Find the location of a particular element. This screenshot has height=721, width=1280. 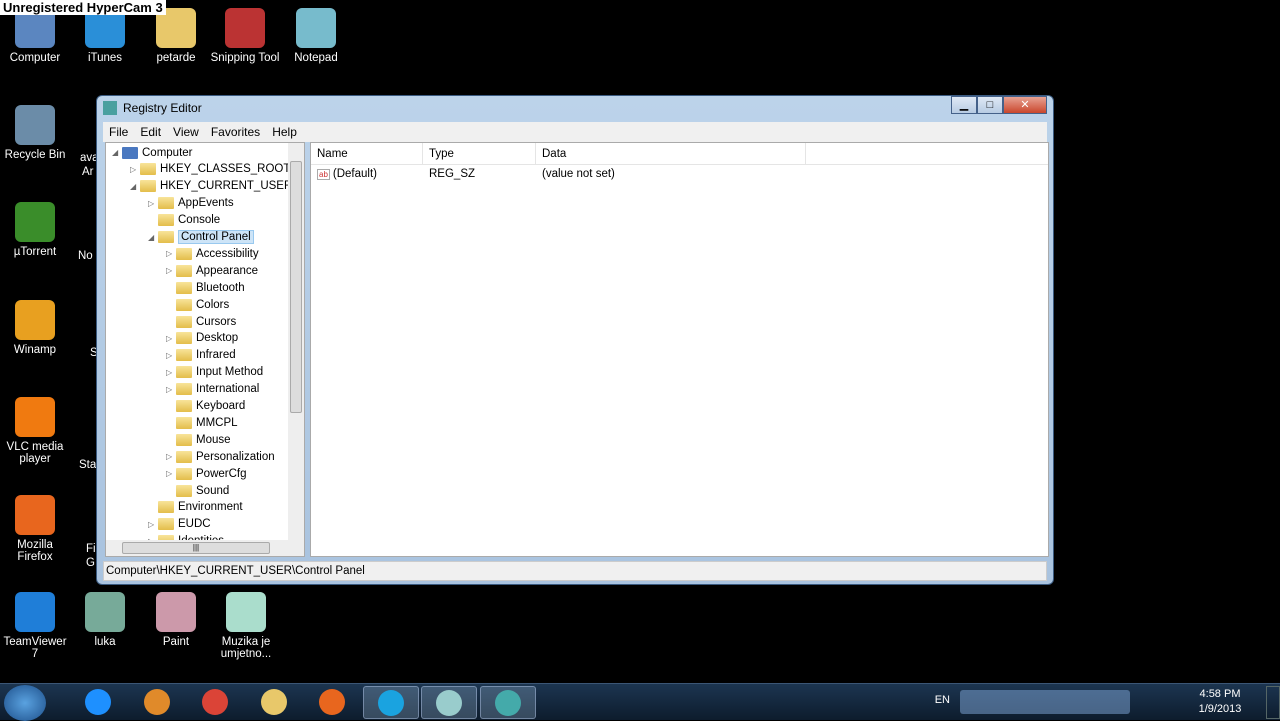

desktop-icon: Winamp is located at coordinates (35, 328).